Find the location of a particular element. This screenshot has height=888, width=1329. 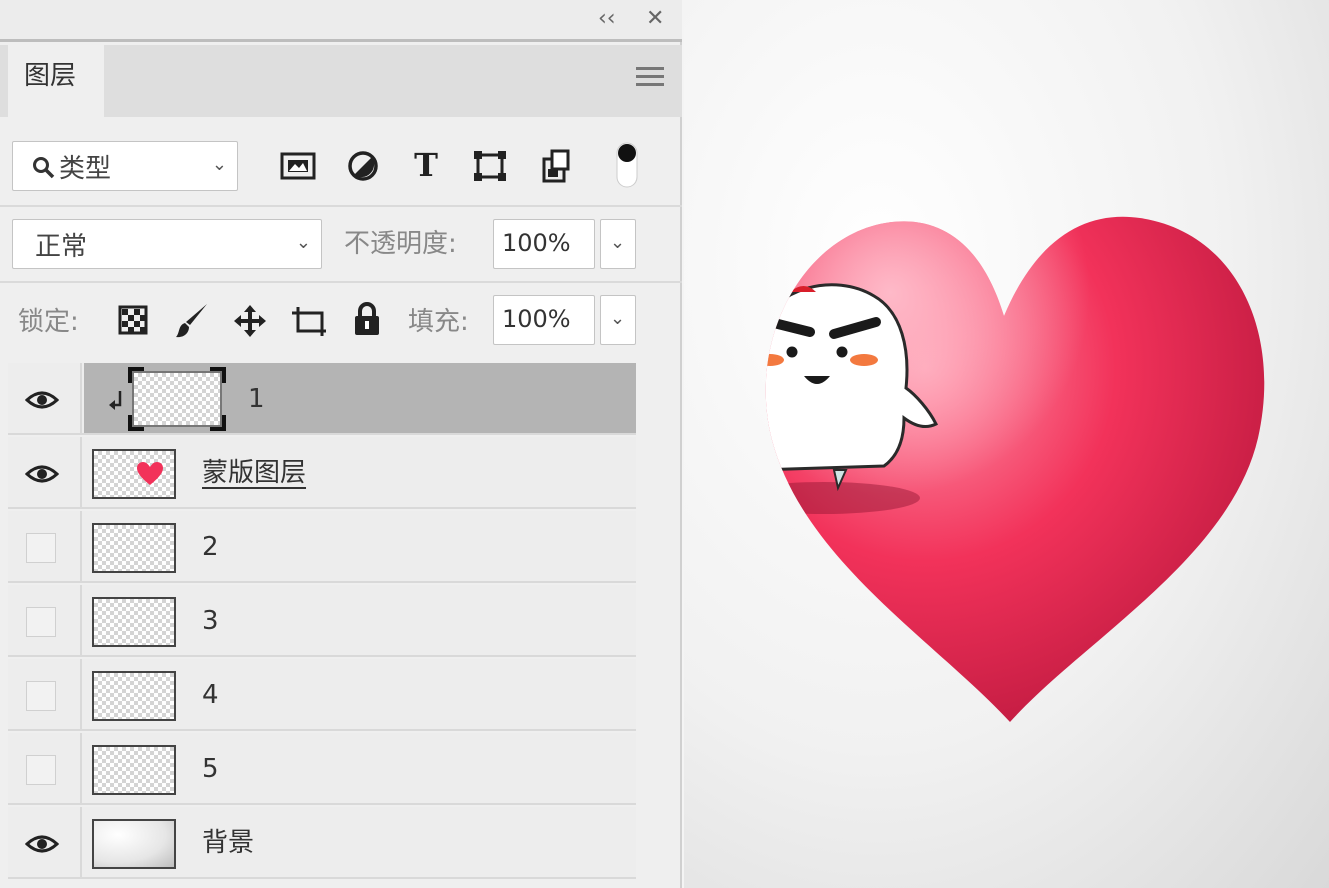

layer-row: 4 is located at coordinates (322, 695).